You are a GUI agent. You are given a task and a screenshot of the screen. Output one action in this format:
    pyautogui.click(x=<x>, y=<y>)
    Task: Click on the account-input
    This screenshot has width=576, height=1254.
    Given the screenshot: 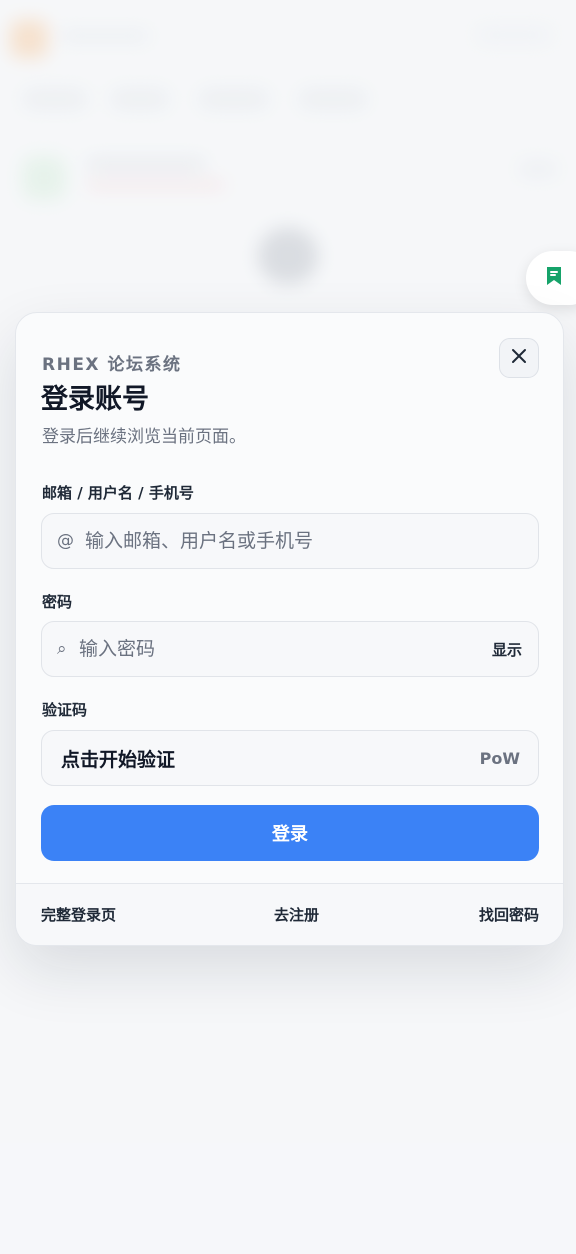 What is the action you would take?
    pyautogui.click(x=311, y=541)
    